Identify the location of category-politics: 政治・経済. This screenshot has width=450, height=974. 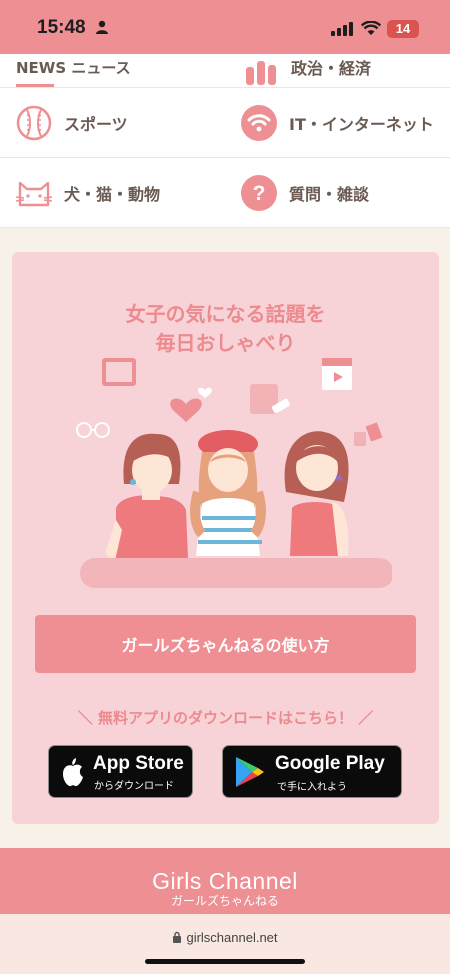
(307, 70).